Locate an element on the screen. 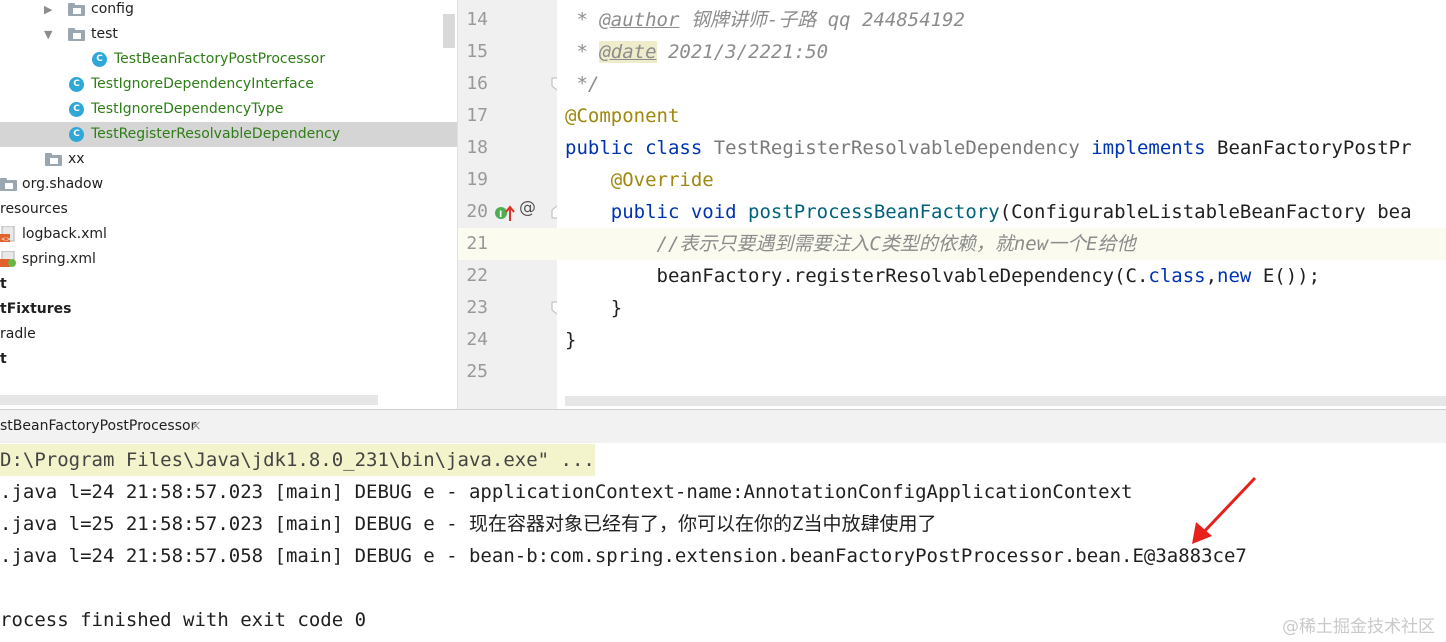  tree-item-logback-xml: <> logback.xml is located at coordinates (228, 234).